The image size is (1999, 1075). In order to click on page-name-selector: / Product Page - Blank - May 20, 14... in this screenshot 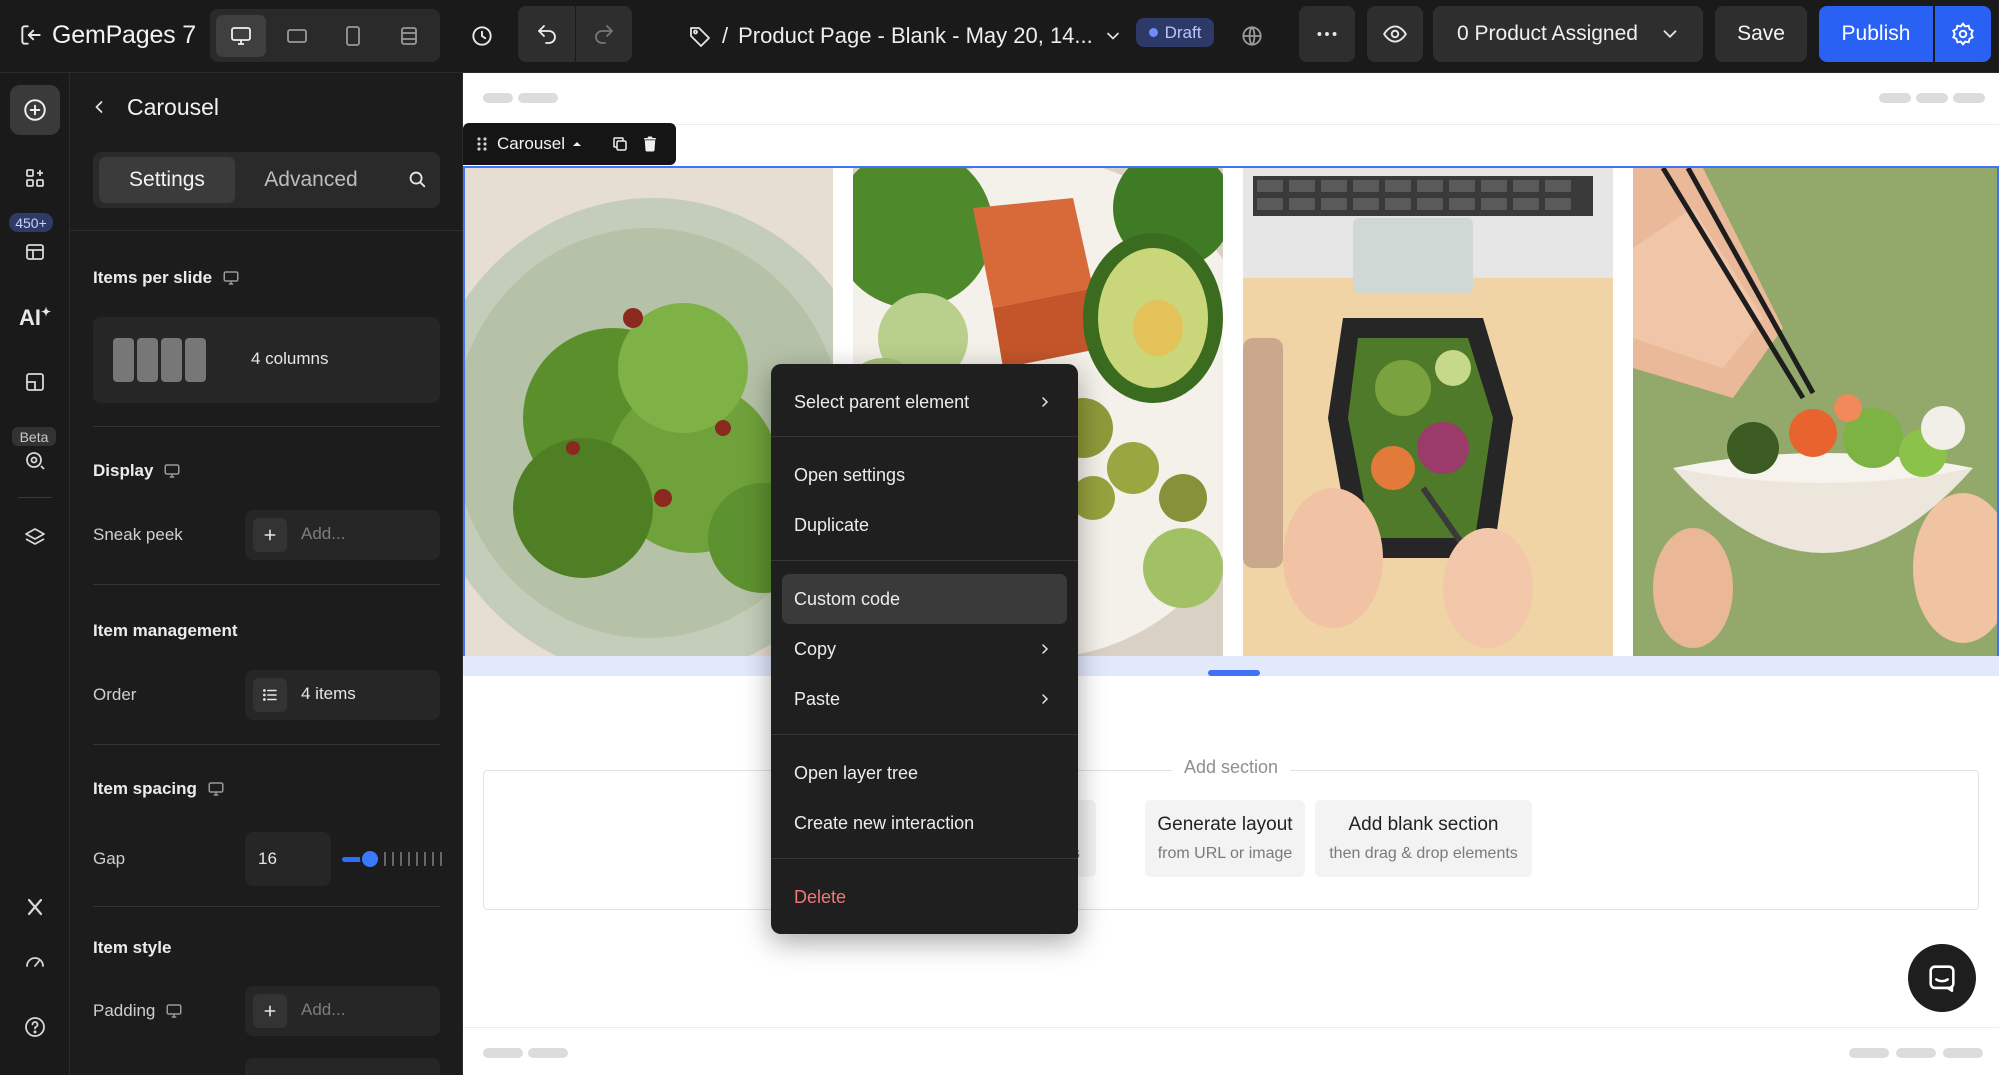, I will do `click(905, 36)`.